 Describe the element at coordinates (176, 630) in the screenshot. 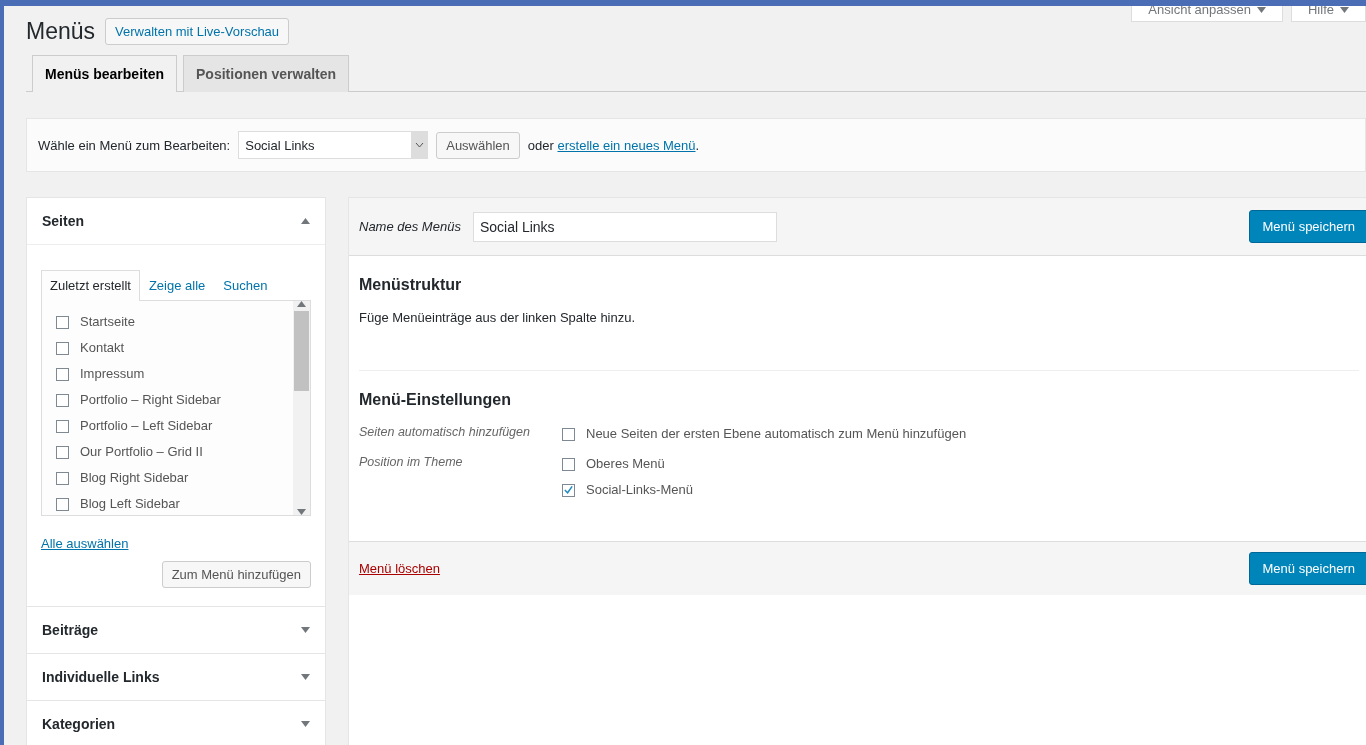

I see `accordion-header: Beiträge` at that location.